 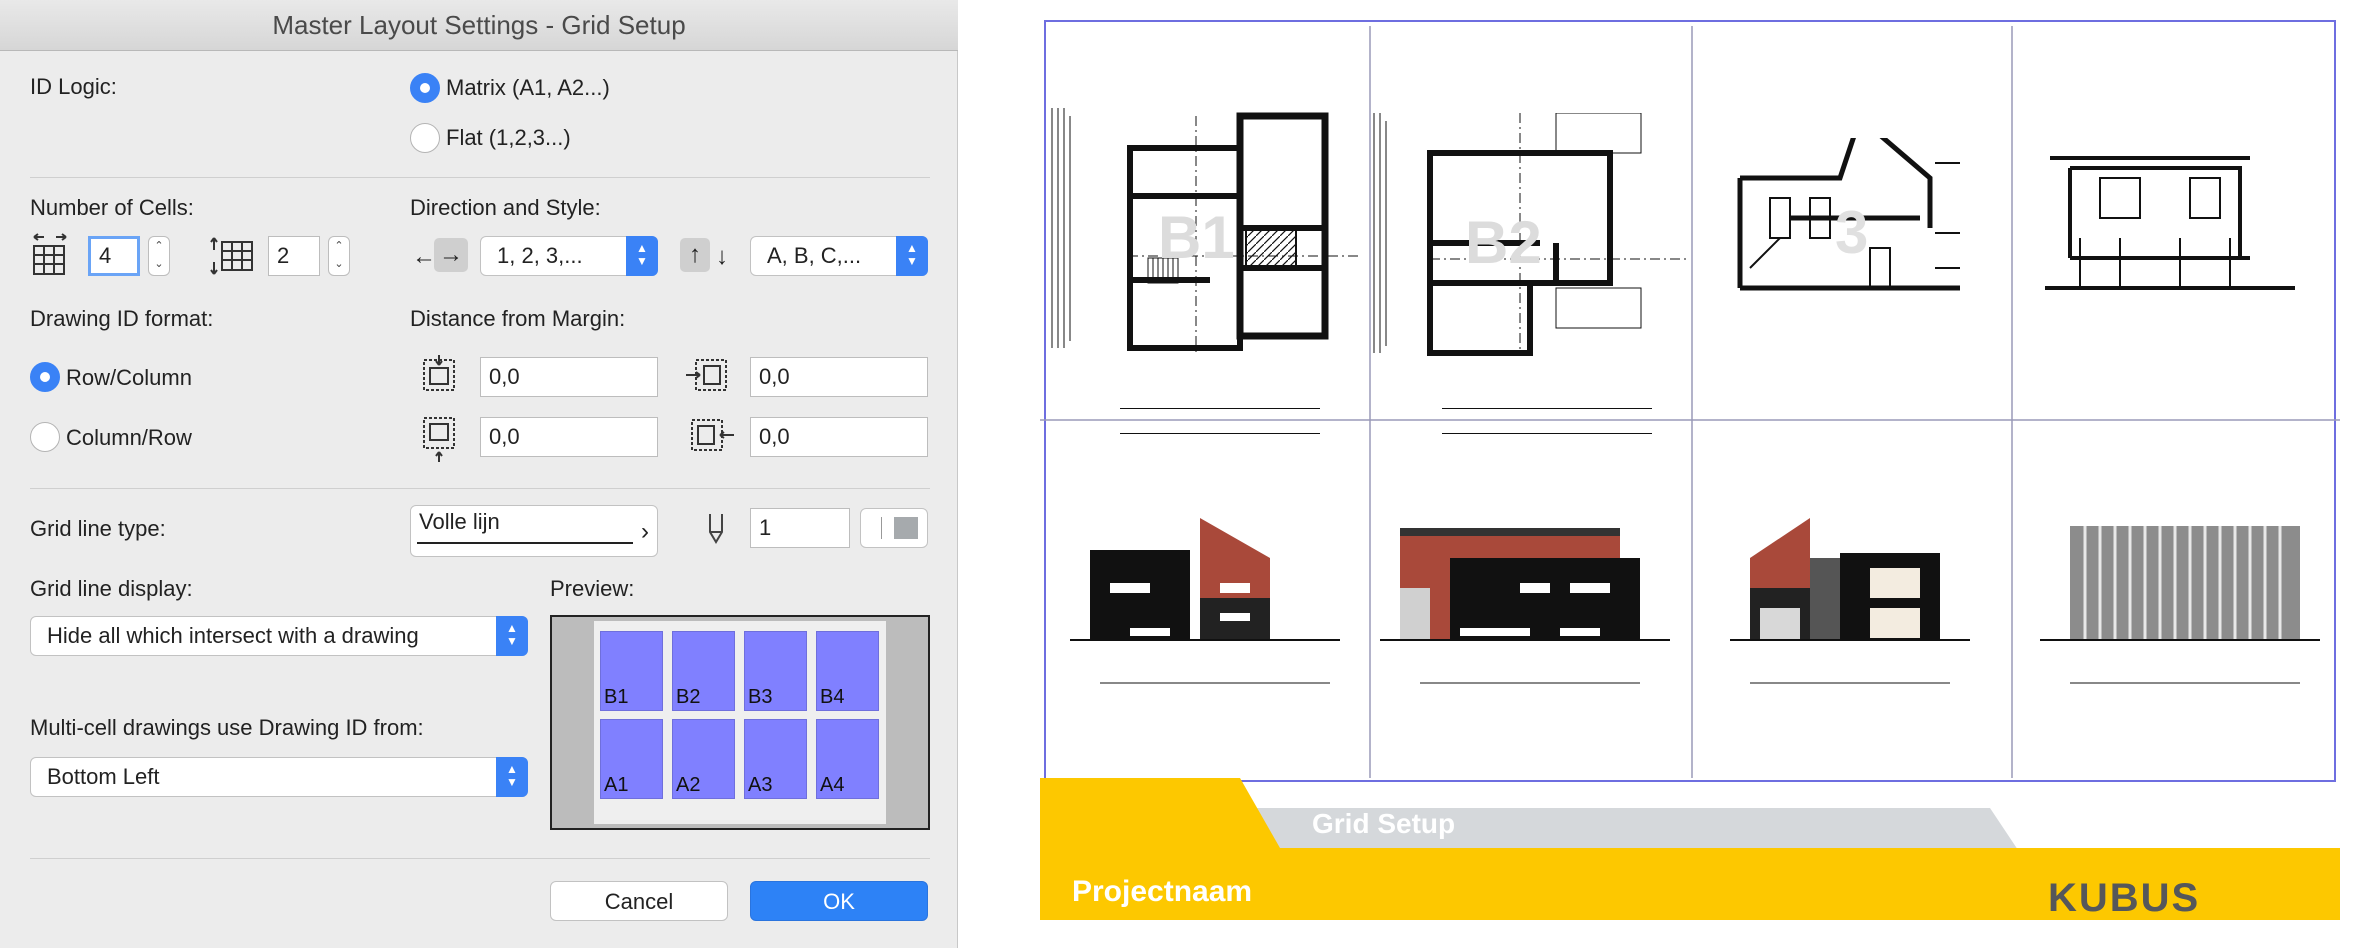 I want to click on column-row-label: Column/Row, so click(x=129, y=438).